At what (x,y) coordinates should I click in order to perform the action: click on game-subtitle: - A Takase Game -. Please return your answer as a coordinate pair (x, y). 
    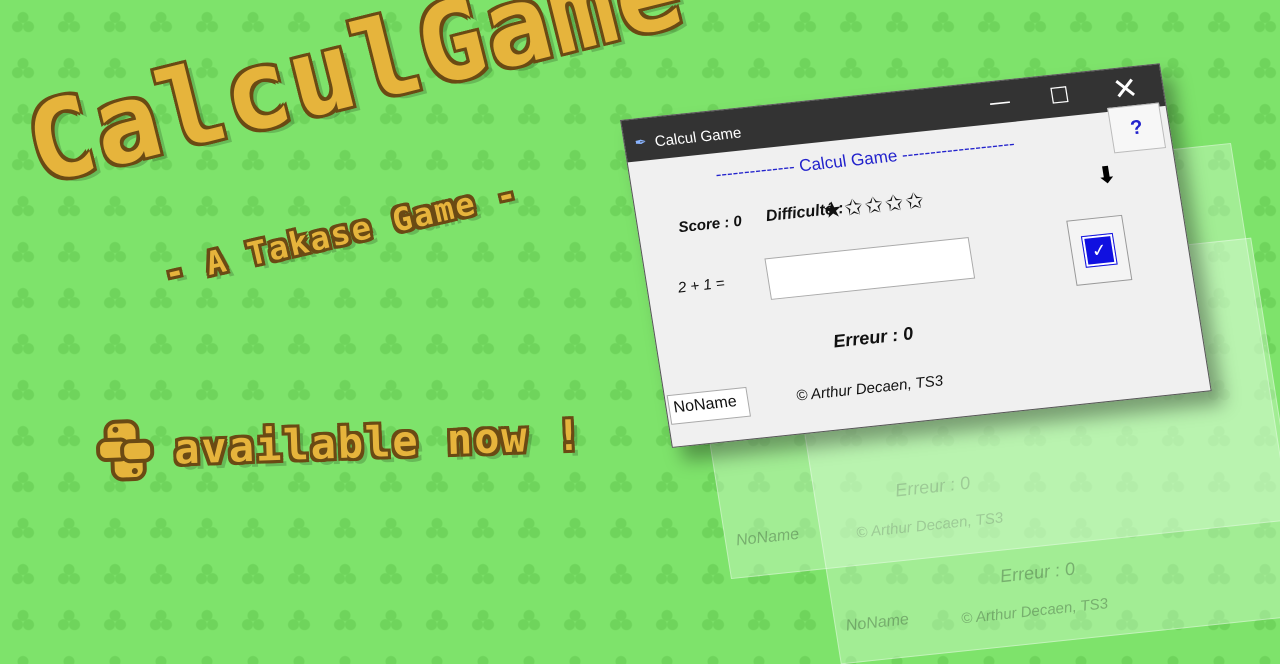
    Looking at the image, I should click on (341, 233).